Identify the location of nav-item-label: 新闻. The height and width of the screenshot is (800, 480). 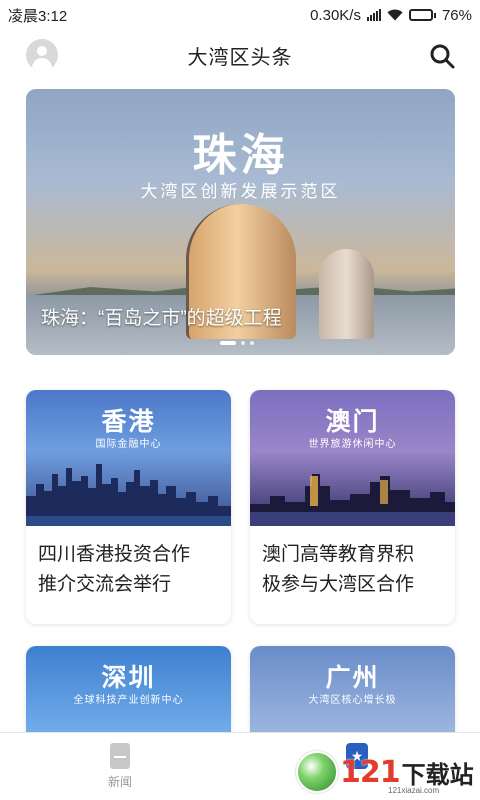
(119, 782).